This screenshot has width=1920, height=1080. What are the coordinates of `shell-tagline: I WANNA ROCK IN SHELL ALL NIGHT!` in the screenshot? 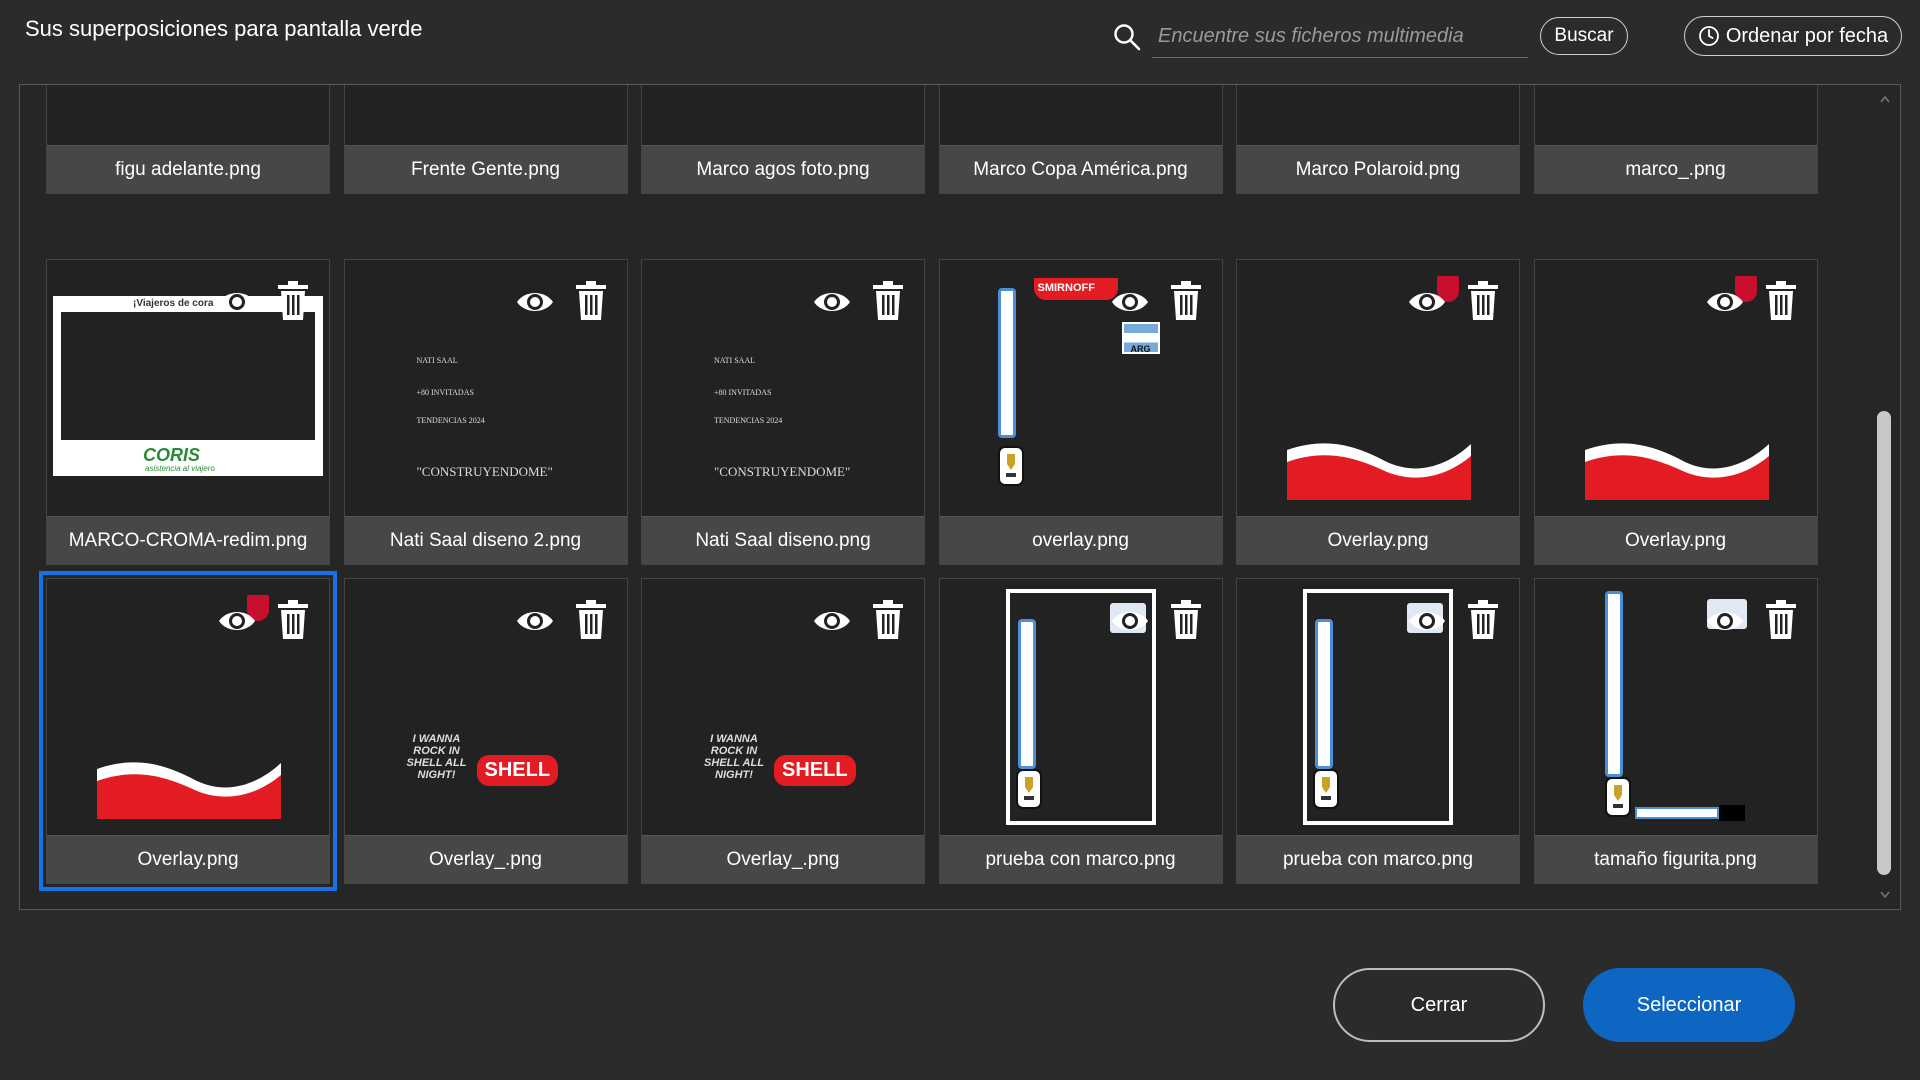 It's located at (436, 757).